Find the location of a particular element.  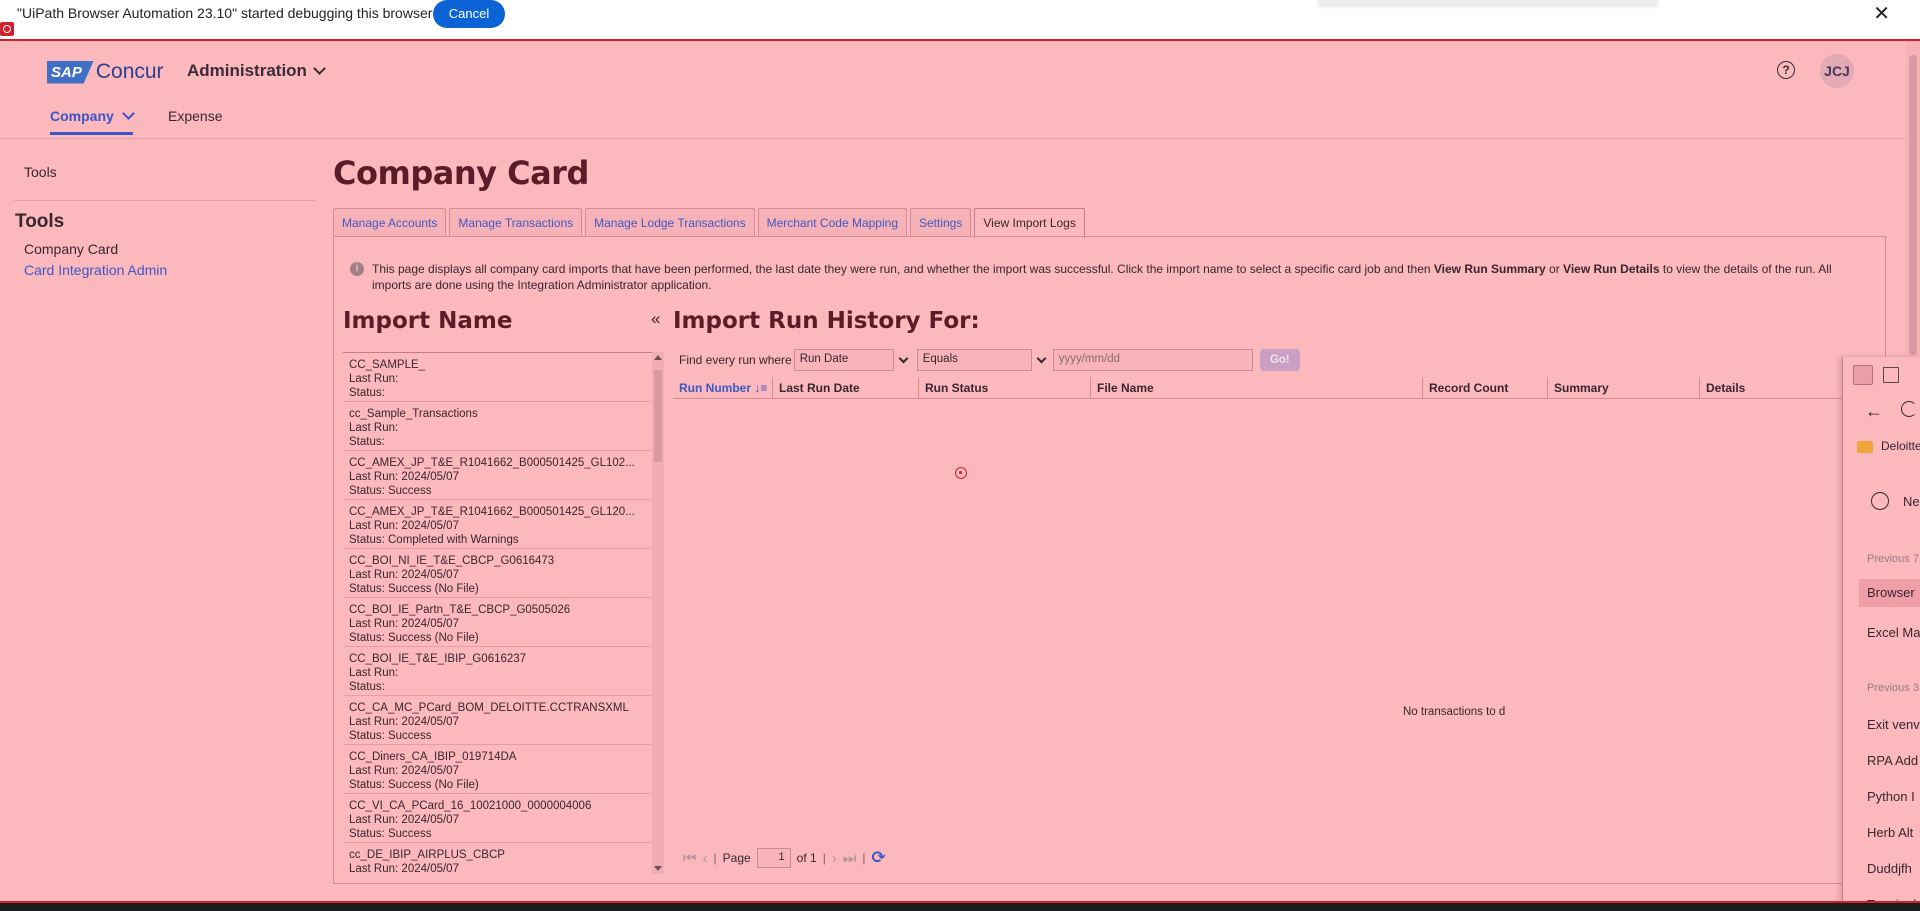

date-input: yyyy/mm/dd is located at coordinates (1152, 360).